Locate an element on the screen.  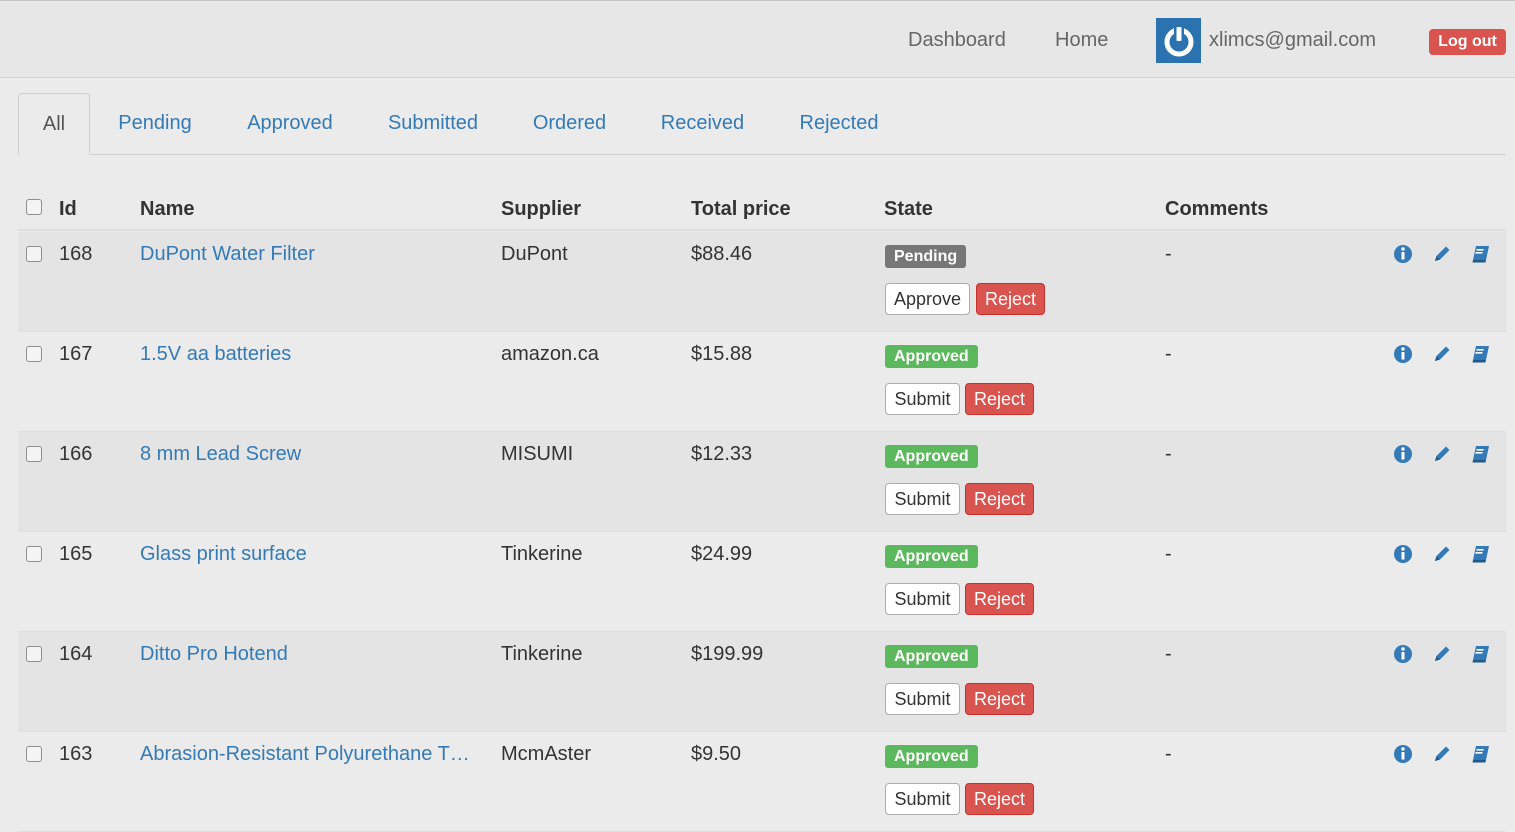
column-header-total-price: Total price is located at coordinates (741, 209).